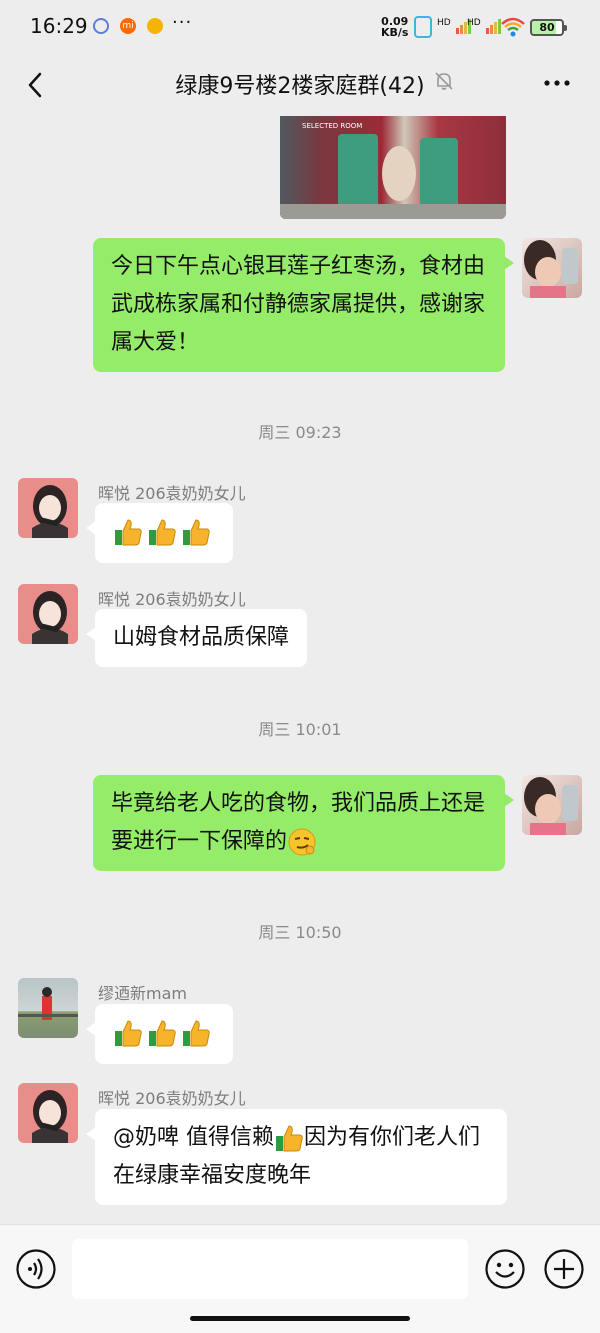 The height and width of the screenshot is (1333, 600). What do you see at coordinates (300, 432) in the screenshot?
I see `timestamp: 周三 09:23` at bounding box center [300, 432].